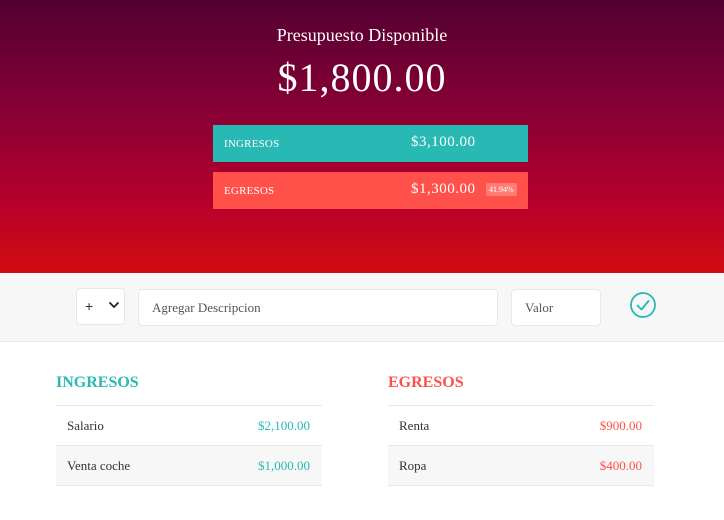 The width and height of the screenshot is (724, 520). What do you see at coordinates (556, 307) in the screenshot?
I see `value-input` at bounding box center [556, 307].